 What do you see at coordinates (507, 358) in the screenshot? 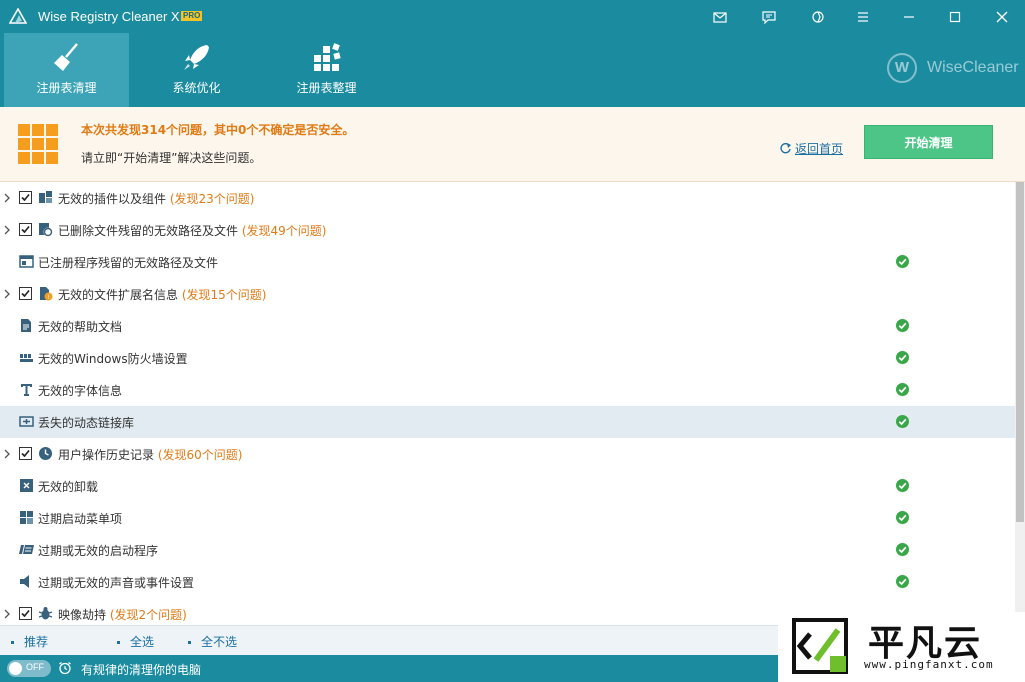
I see `list-item: 无效的Windows防火墙设置` at bounding box center [507, 358].